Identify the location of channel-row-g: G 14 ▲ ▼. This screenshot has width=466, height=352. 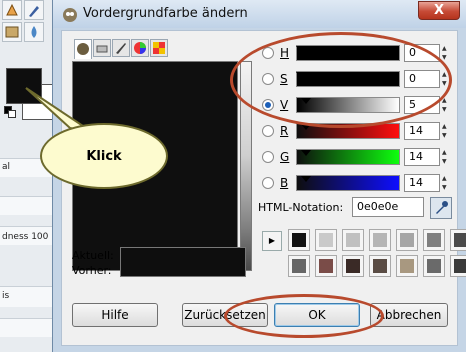
(355, 158).